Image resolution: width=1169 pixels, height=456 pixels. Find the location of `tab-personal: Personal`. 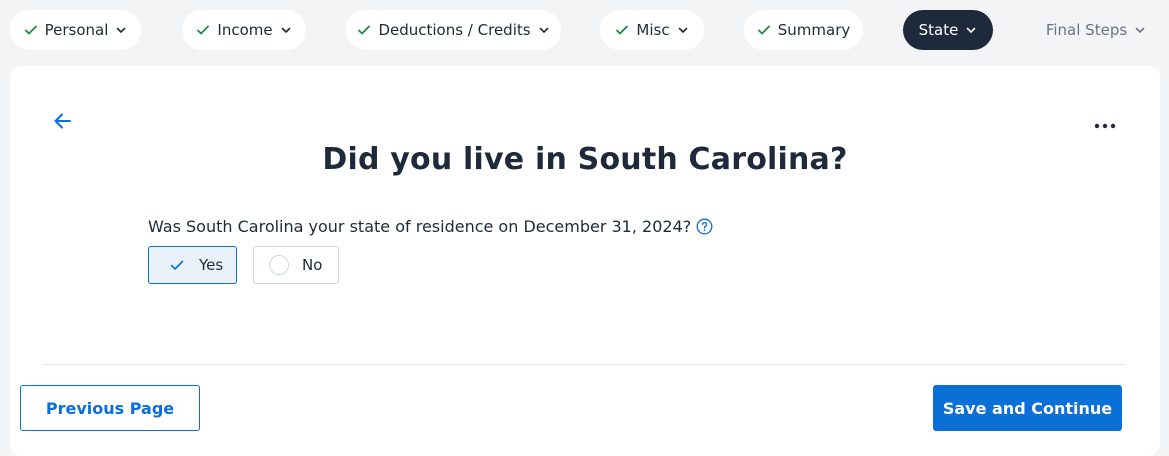

tab-personal: Personal is located at coordinates (75, 30).